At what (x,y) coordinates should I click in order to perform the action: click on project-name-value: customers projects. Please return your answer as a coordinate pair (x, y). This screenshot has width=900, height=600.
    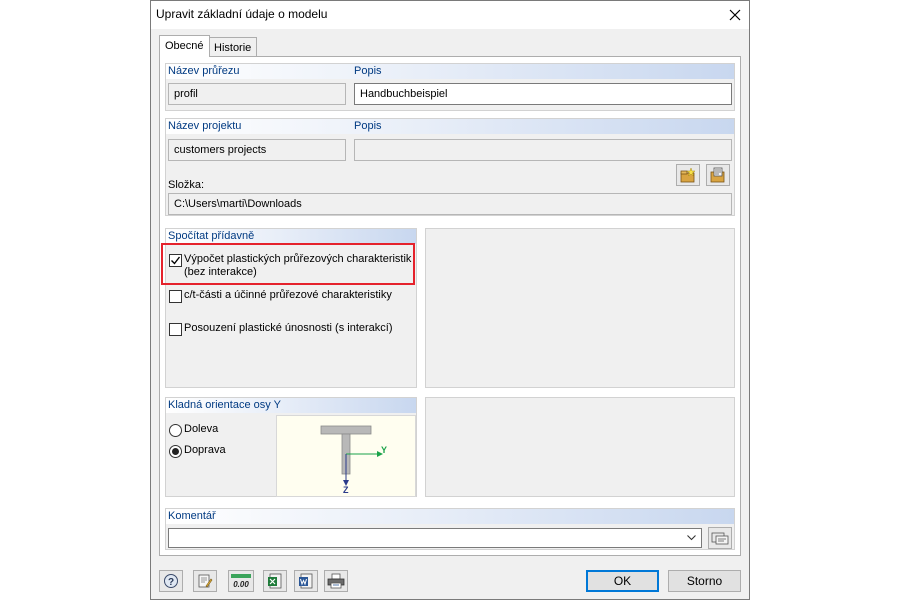
    Looking at the image, I should click on (220, 150).